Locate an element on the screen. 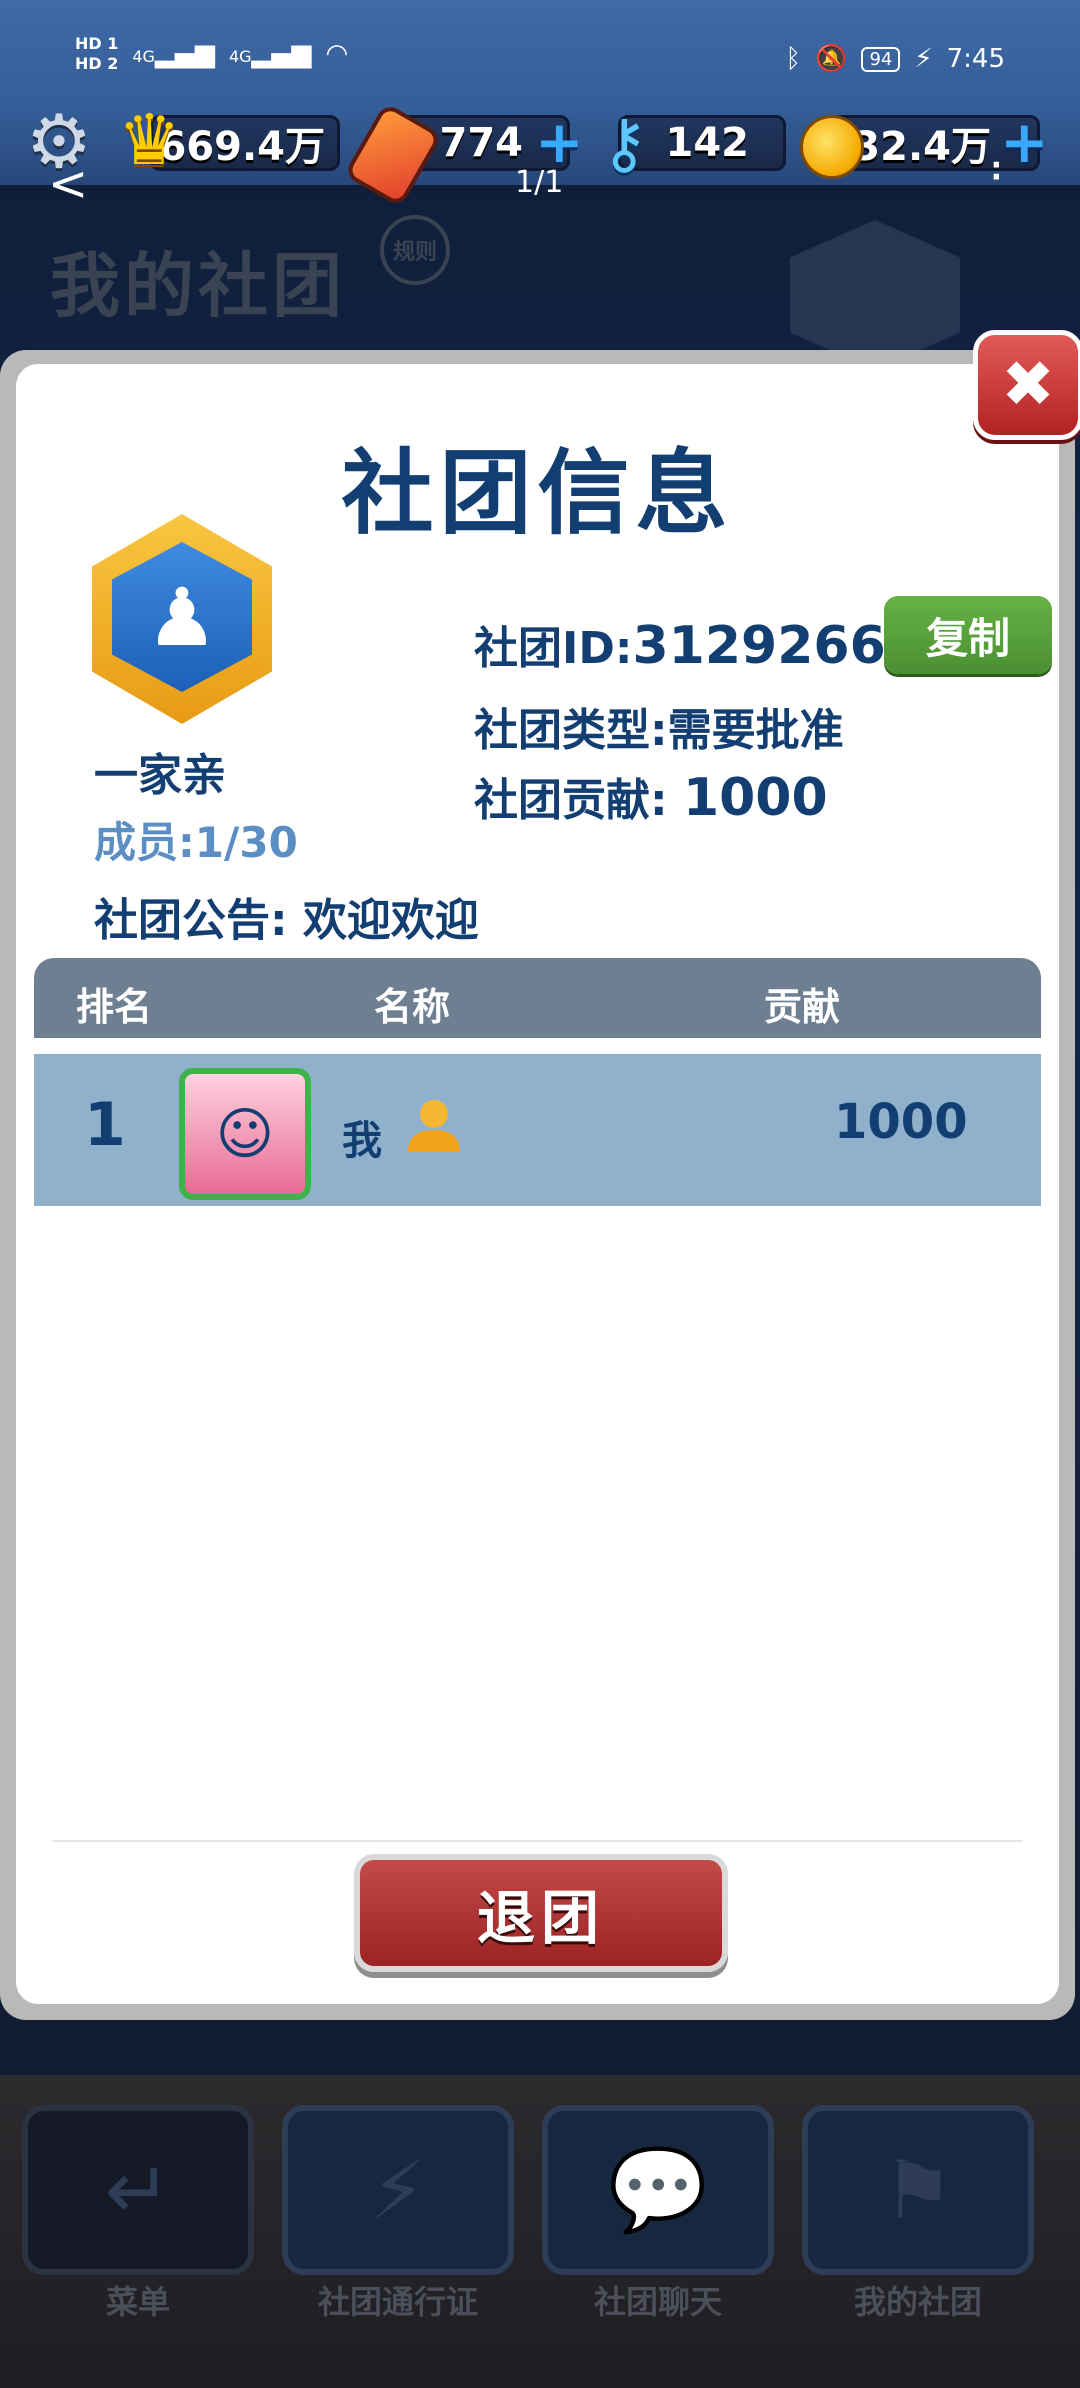 This screenshot has width=1080, height=2388. chat-bubble-icon: 💬 is located at coordinates (658, 2190).